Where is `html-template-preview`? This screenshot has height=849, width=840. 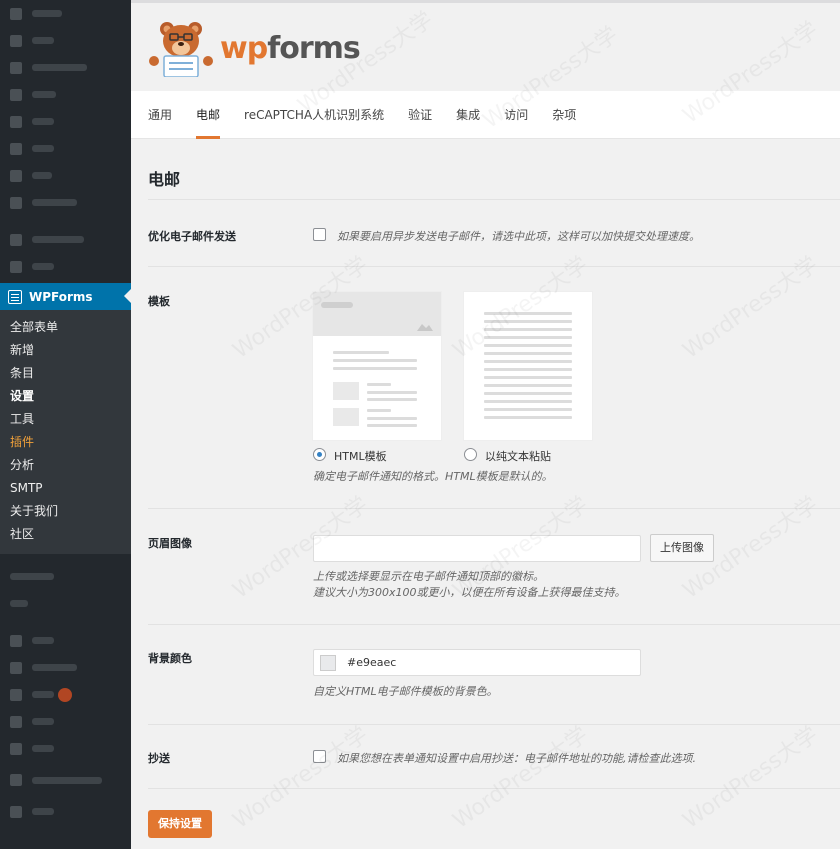 html-template-preview is located at coordinates (377, 366).